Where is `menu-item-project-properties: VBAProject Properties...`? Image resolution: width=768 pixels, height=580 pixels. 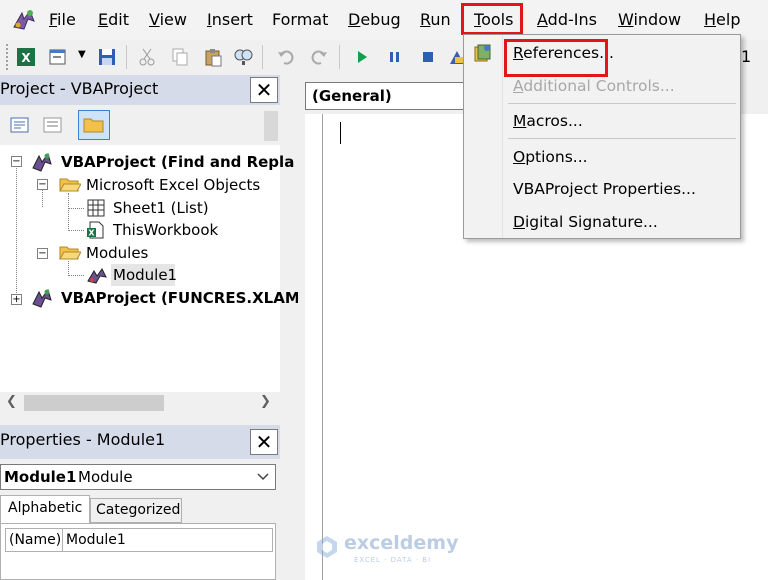 menu-item-project-properties: VBAProject Properties... is located at coordinates (604, 189).